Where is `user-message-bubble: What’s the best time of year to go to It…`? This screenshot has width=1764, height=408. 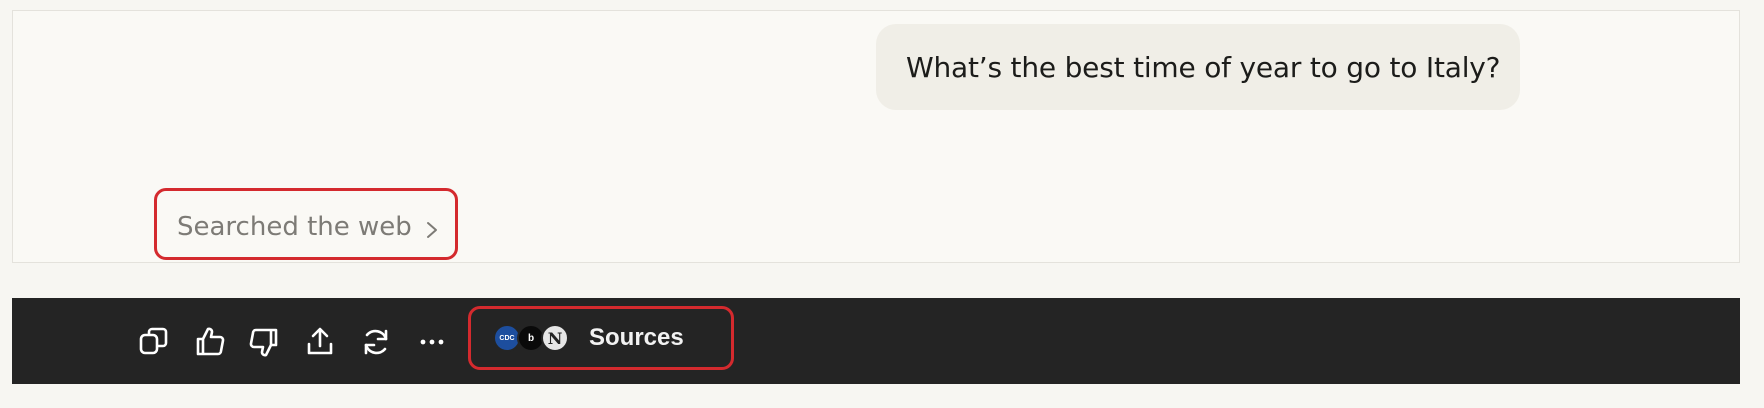 user-message-bubble: What’s the best time of year to go to It… is located at coordinates (1198, 67).